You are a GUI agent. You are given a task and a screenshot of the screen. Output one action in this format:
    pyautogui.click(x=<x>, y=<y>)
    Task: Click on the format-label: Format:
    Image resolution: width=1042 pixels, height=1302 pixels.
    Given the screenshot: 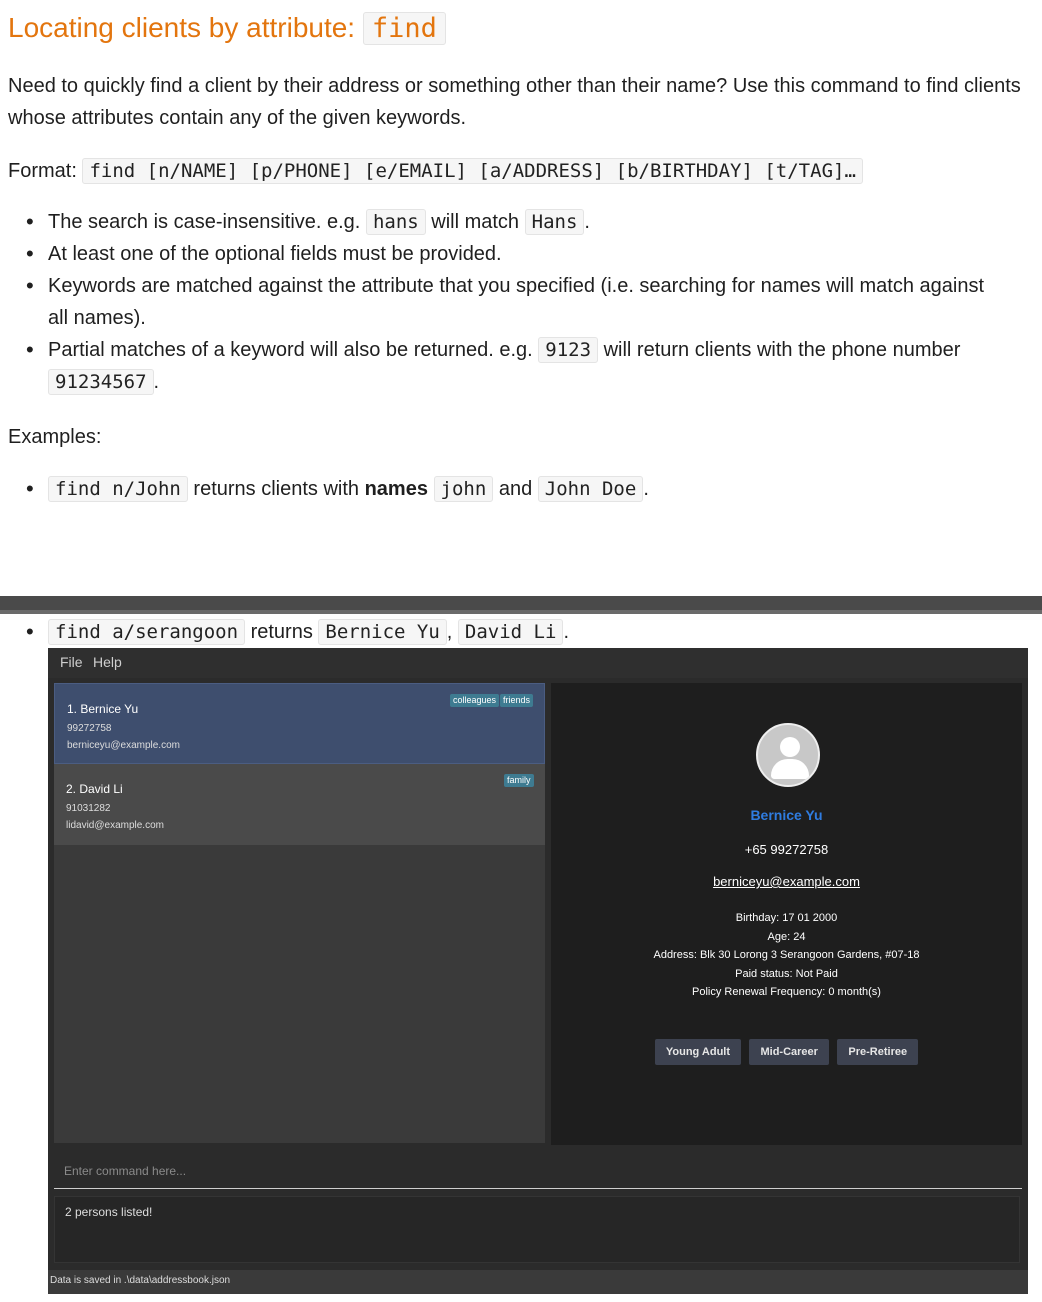 What is the action you would take?
    pyautogui.click(x=42, y=171)
    